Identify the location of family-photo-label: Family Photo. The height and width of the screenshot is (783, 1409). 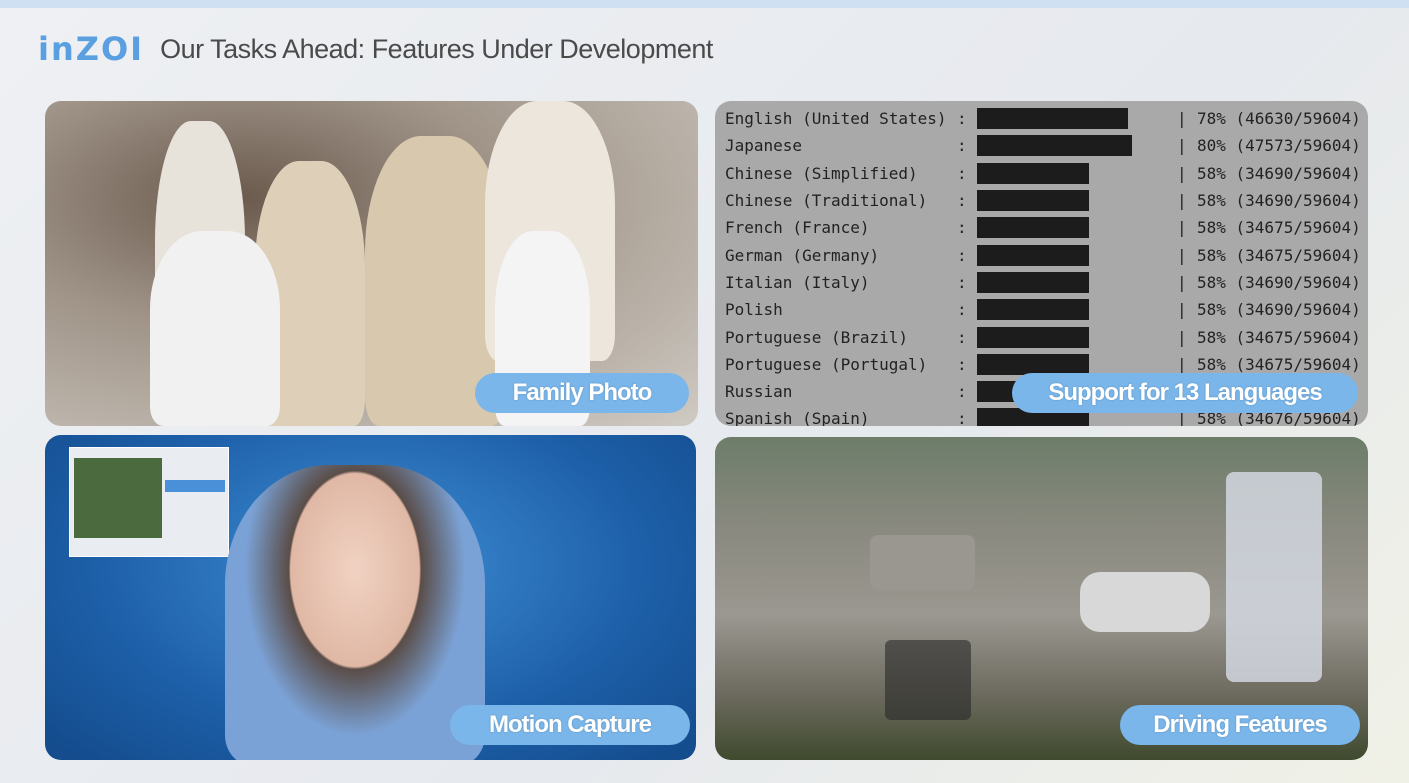
(582, 393).